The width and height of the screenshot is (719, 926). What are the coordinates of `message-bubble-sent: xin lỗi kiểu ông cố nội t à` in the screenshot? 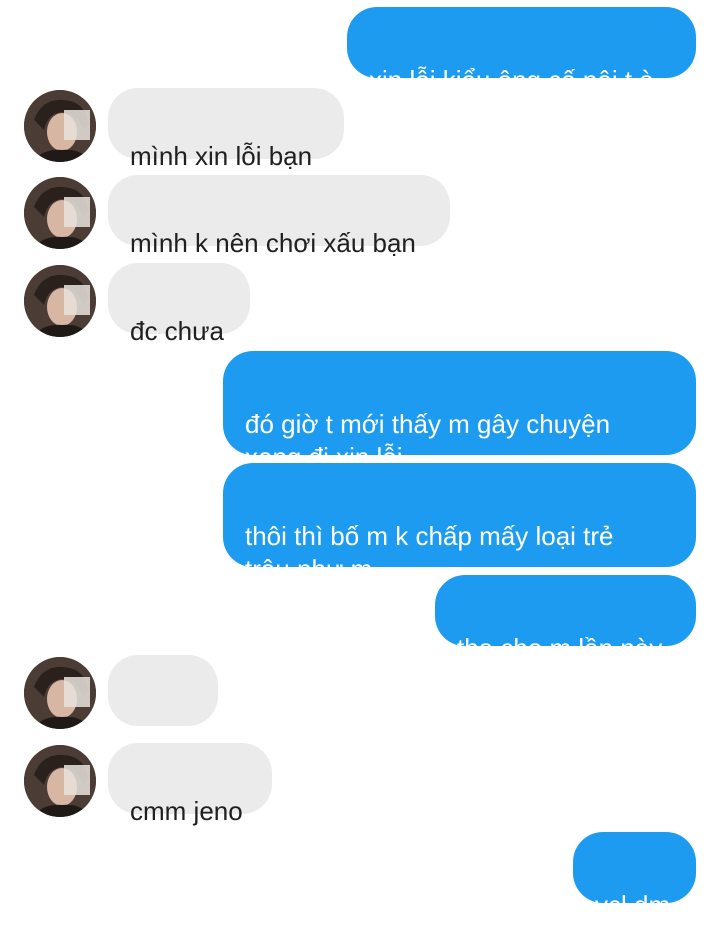 It's located at (521, 51).